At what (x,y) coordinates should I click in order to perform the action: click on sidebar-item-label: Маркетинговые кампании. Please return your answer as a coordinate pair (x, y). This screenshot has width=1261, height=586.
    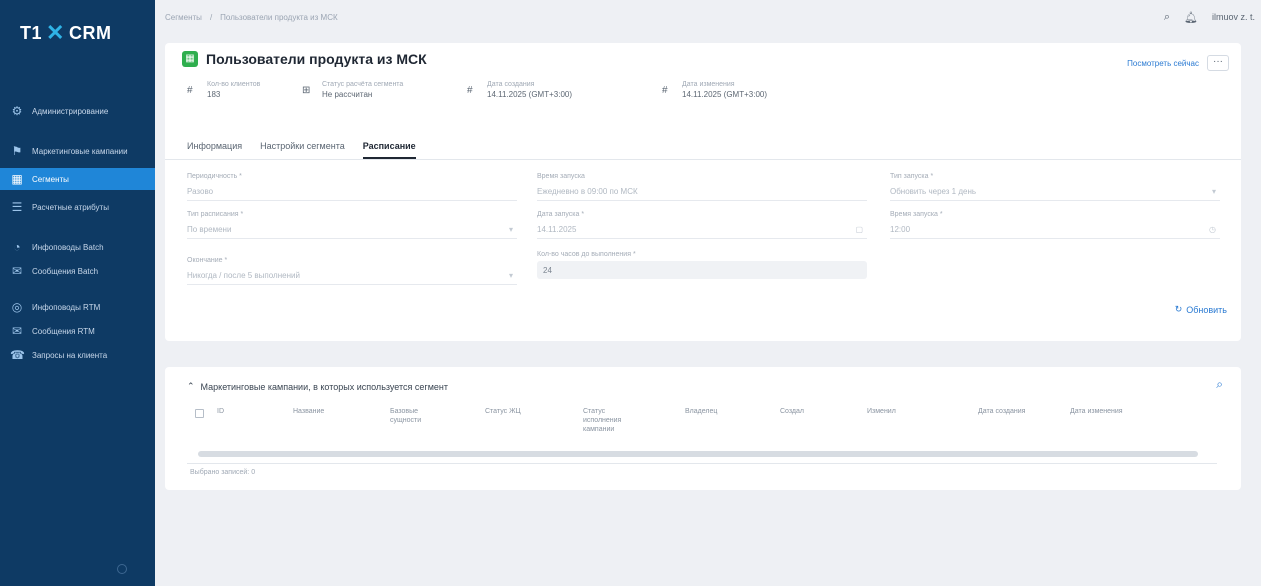
    Looking at the image, I should click on (80, 151).